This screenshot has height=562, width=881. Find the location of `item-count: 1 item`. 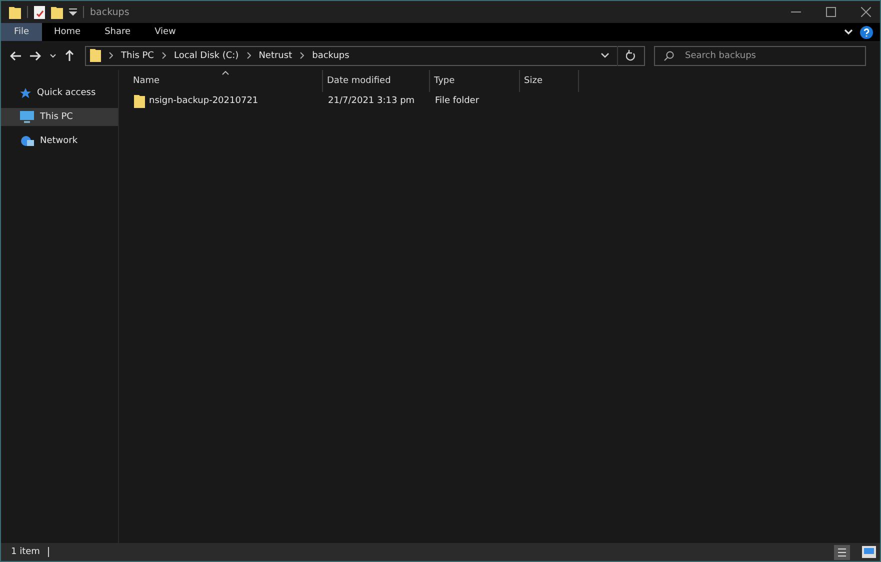

item-count: 1 item is located at coordinates (25, 552).